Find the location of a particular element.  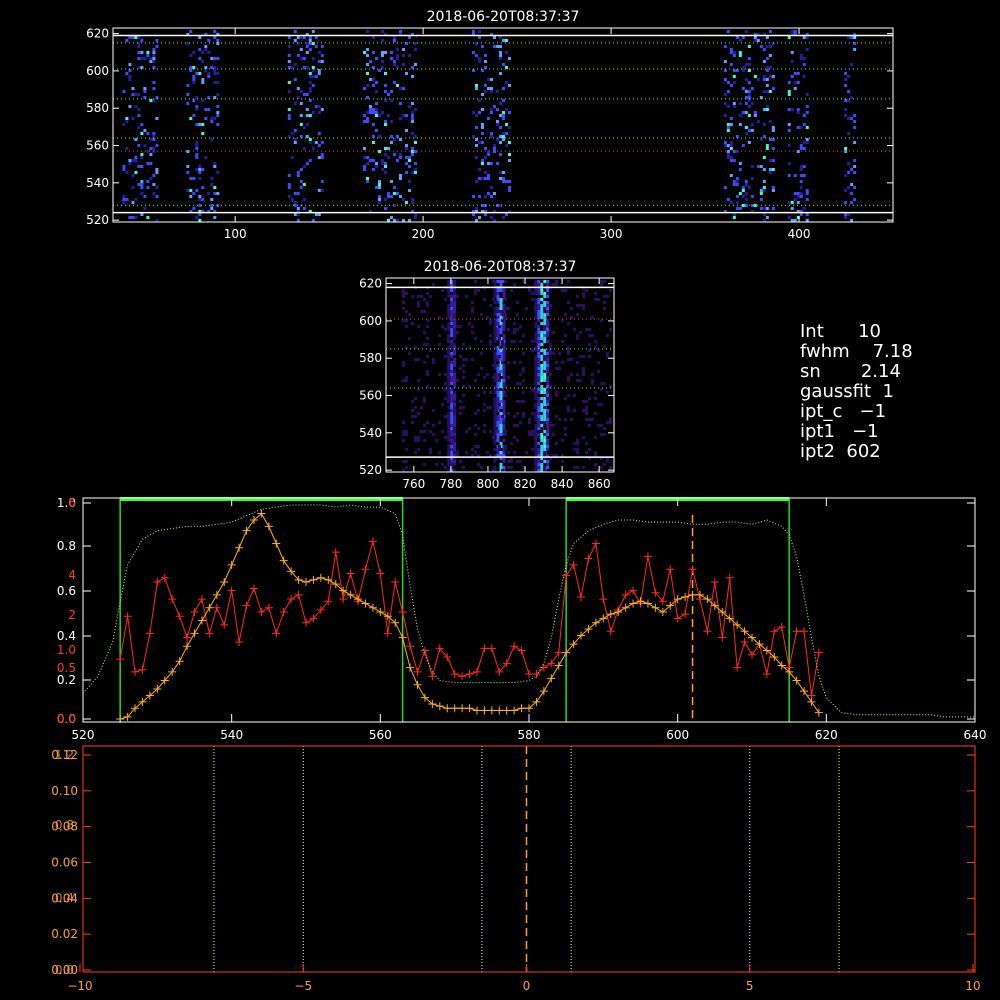

heatmap-0-xtick-label: 400 is located at coordinates (799, 234).